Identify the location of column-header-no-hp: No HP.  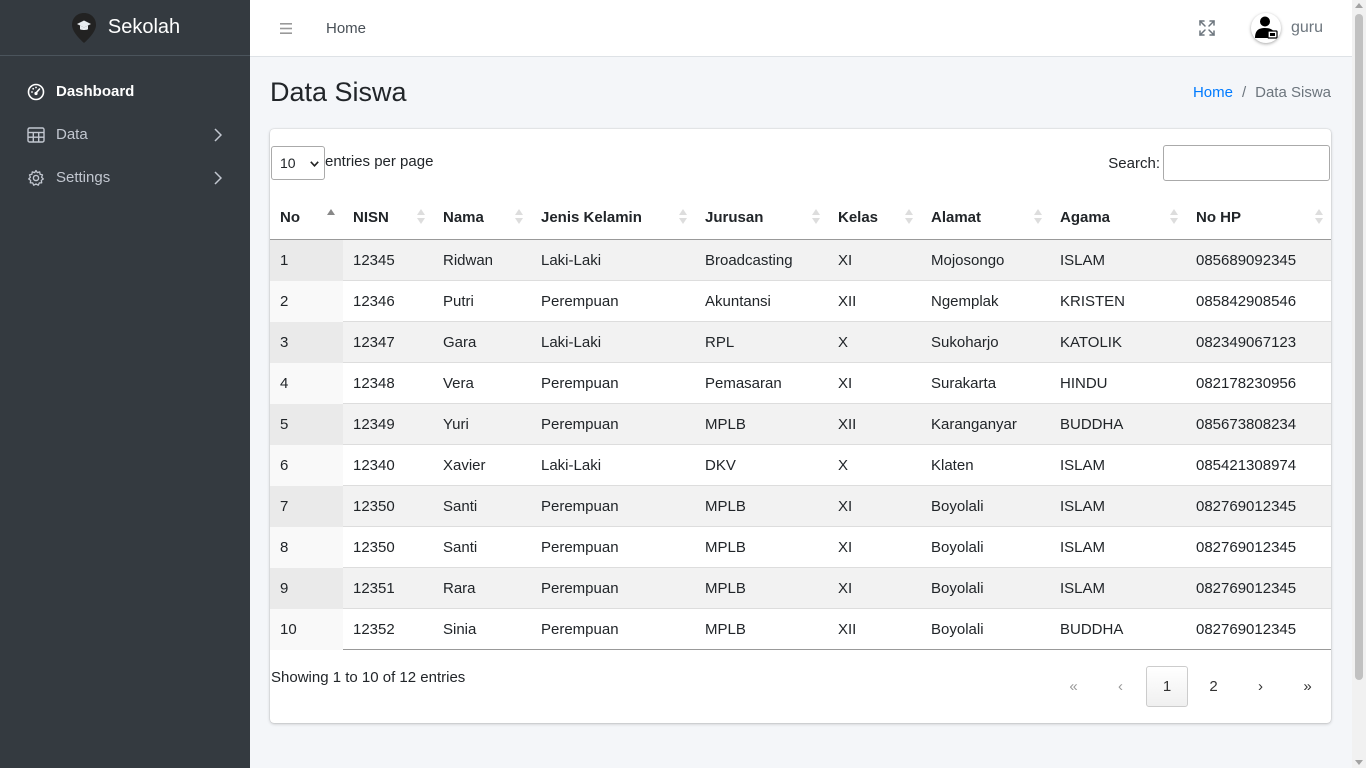
(1258, 217).